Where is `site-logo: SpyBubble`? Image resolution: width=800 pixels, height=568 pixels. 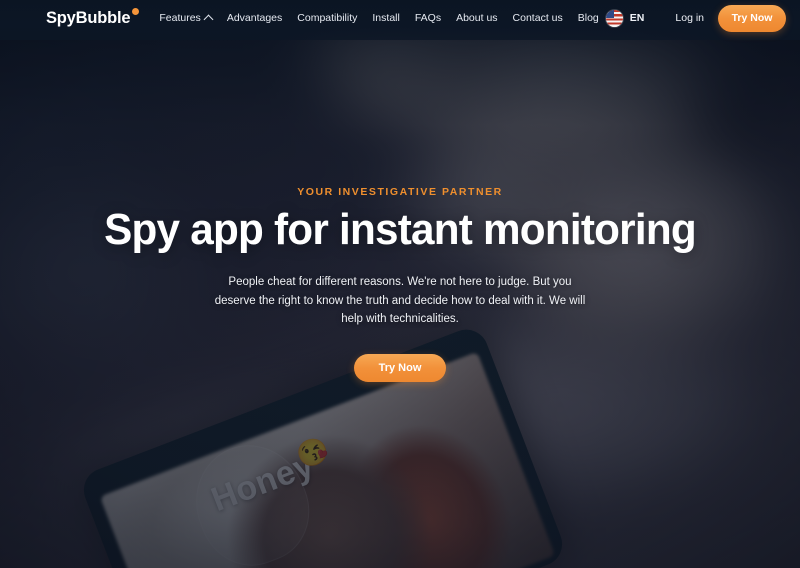
site-logo: SpyBubble is located at coordinates (93, 17).